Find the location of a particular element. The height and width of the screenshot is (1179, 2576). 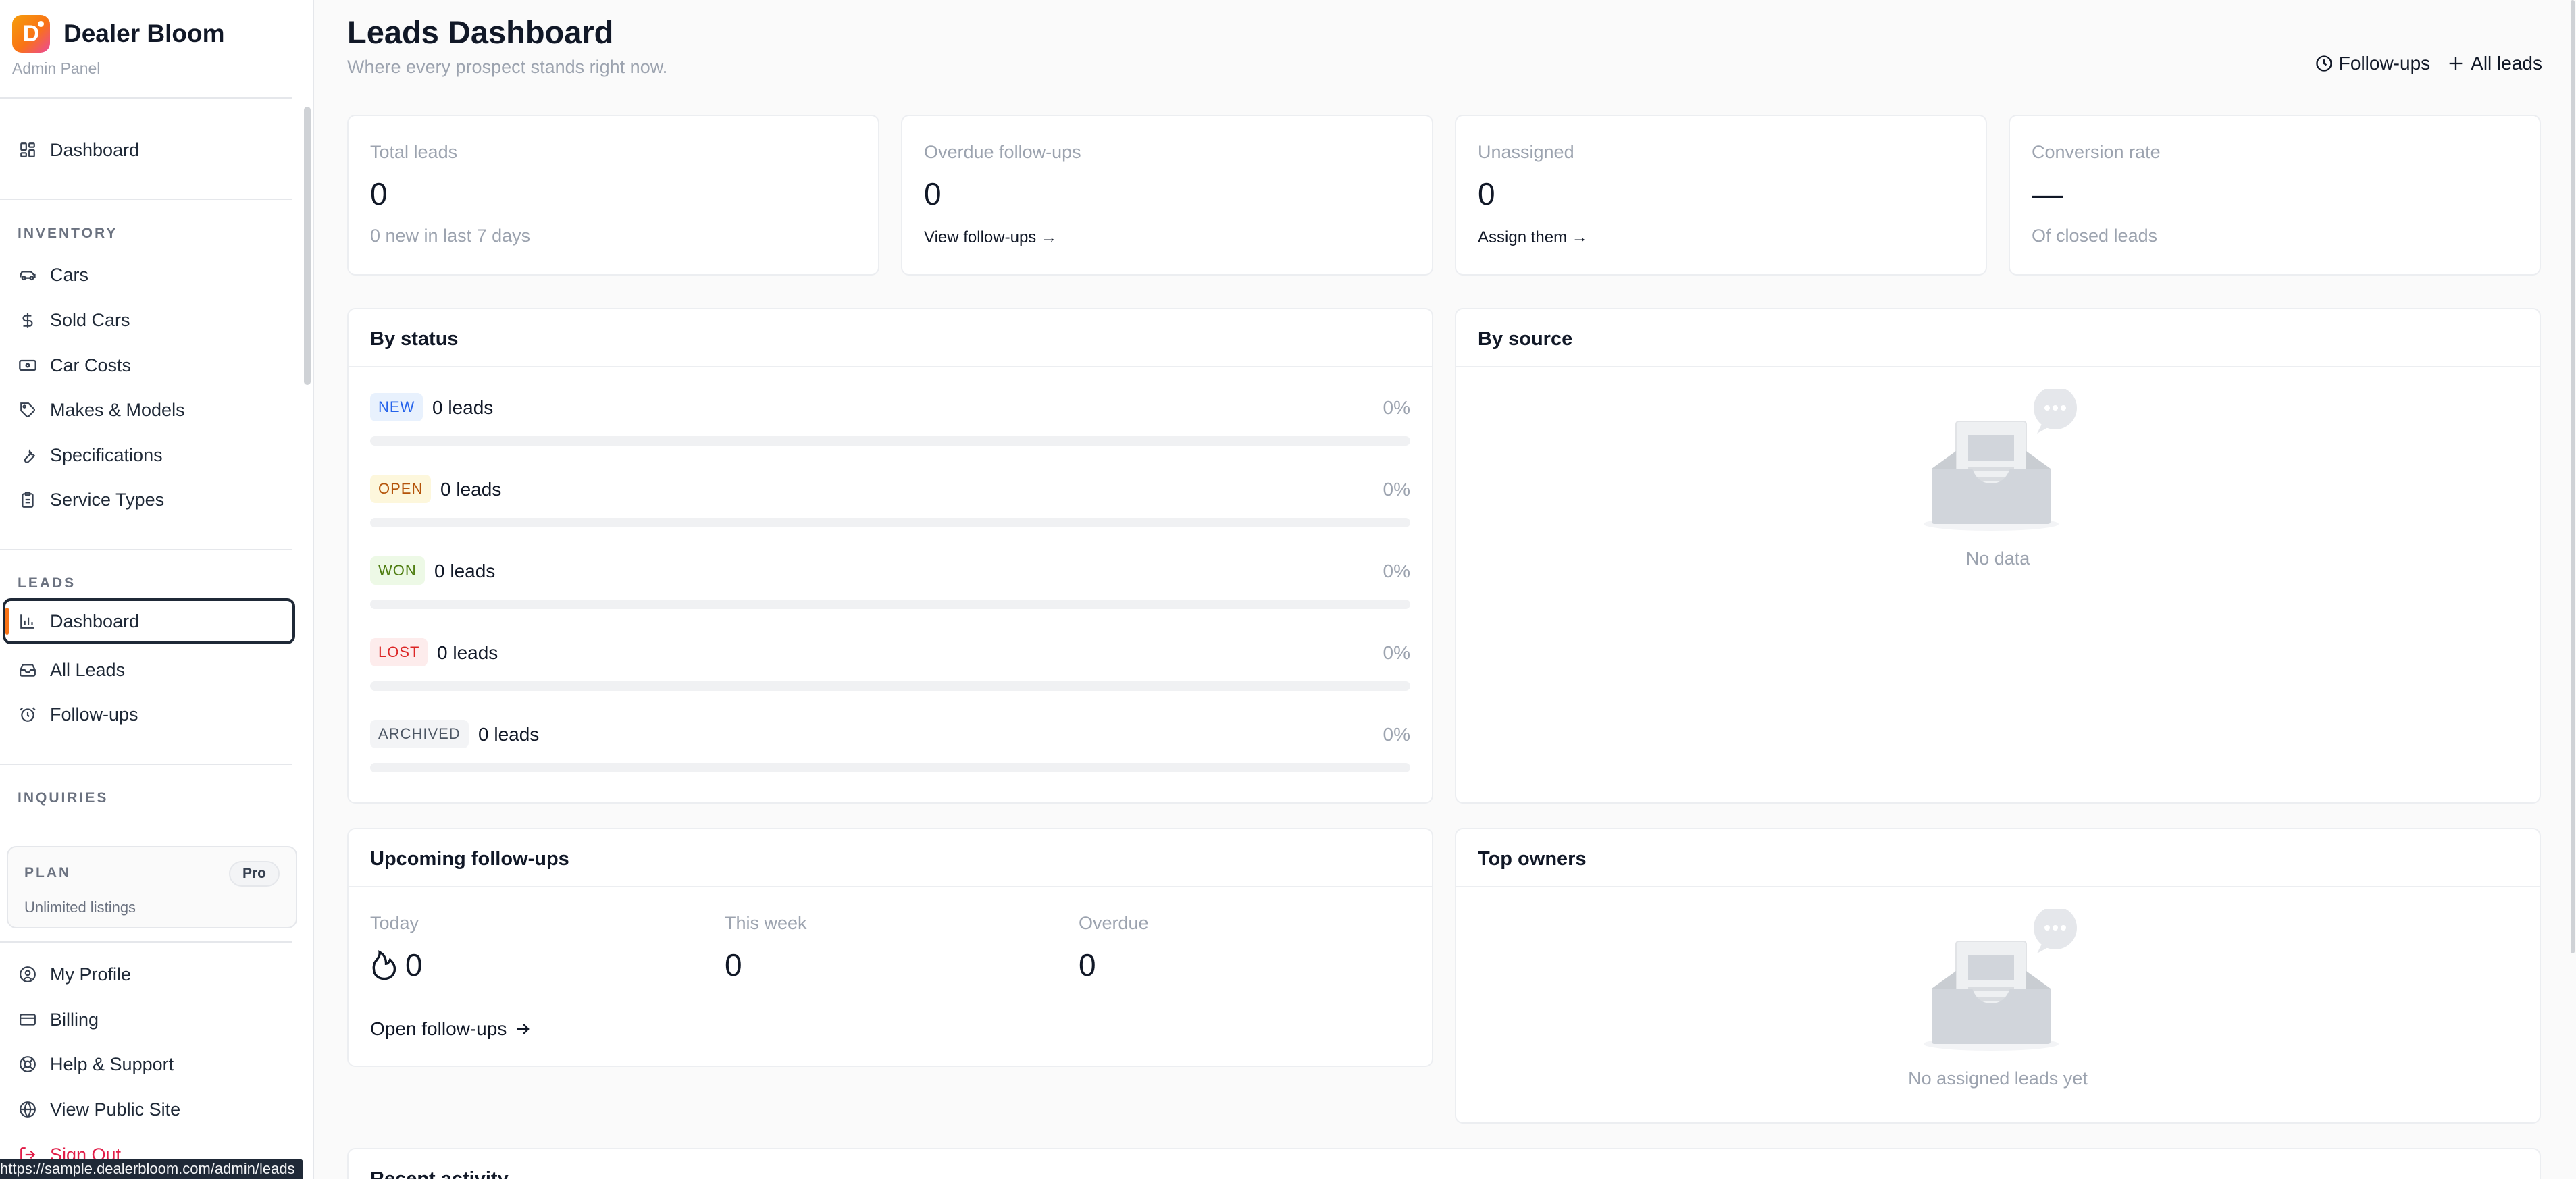

stat-label: Overdue is located at coordinates (1114, 923).